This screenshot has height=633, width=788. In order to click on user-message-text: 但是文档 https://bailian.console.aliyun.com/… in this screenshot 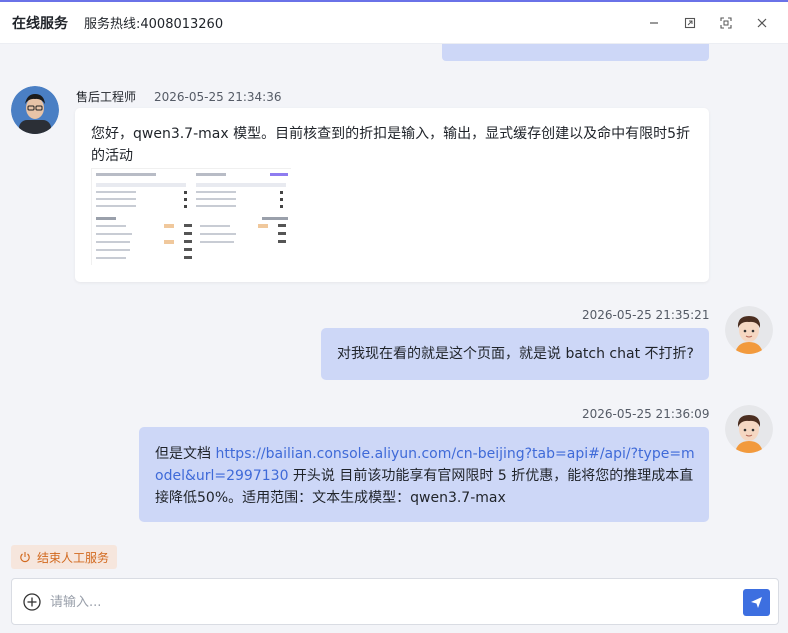, I will do `click(425, 476)`.